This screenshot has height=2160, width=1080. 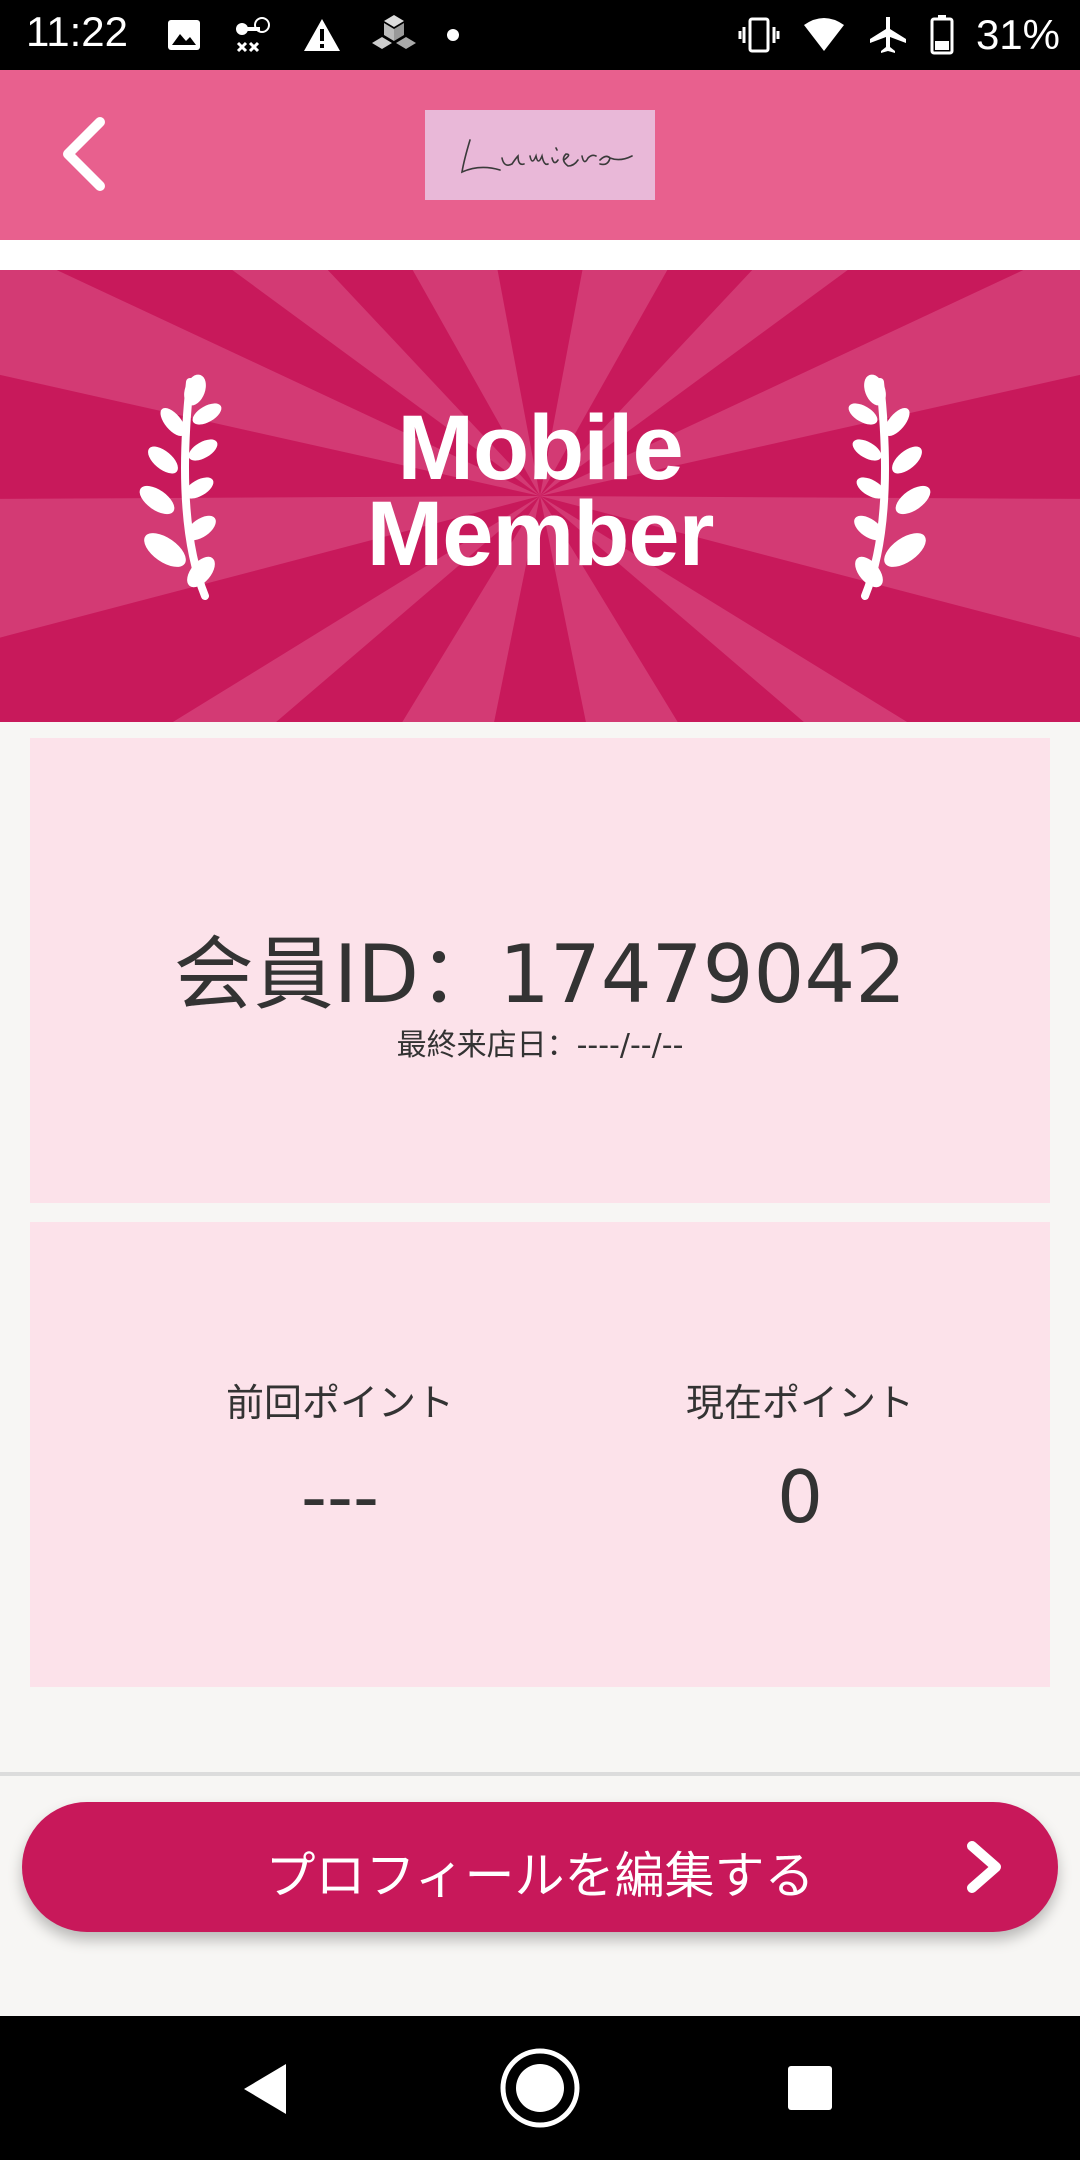 I want to click on banner-title: Mobile Member, so click(x=540, y=491).